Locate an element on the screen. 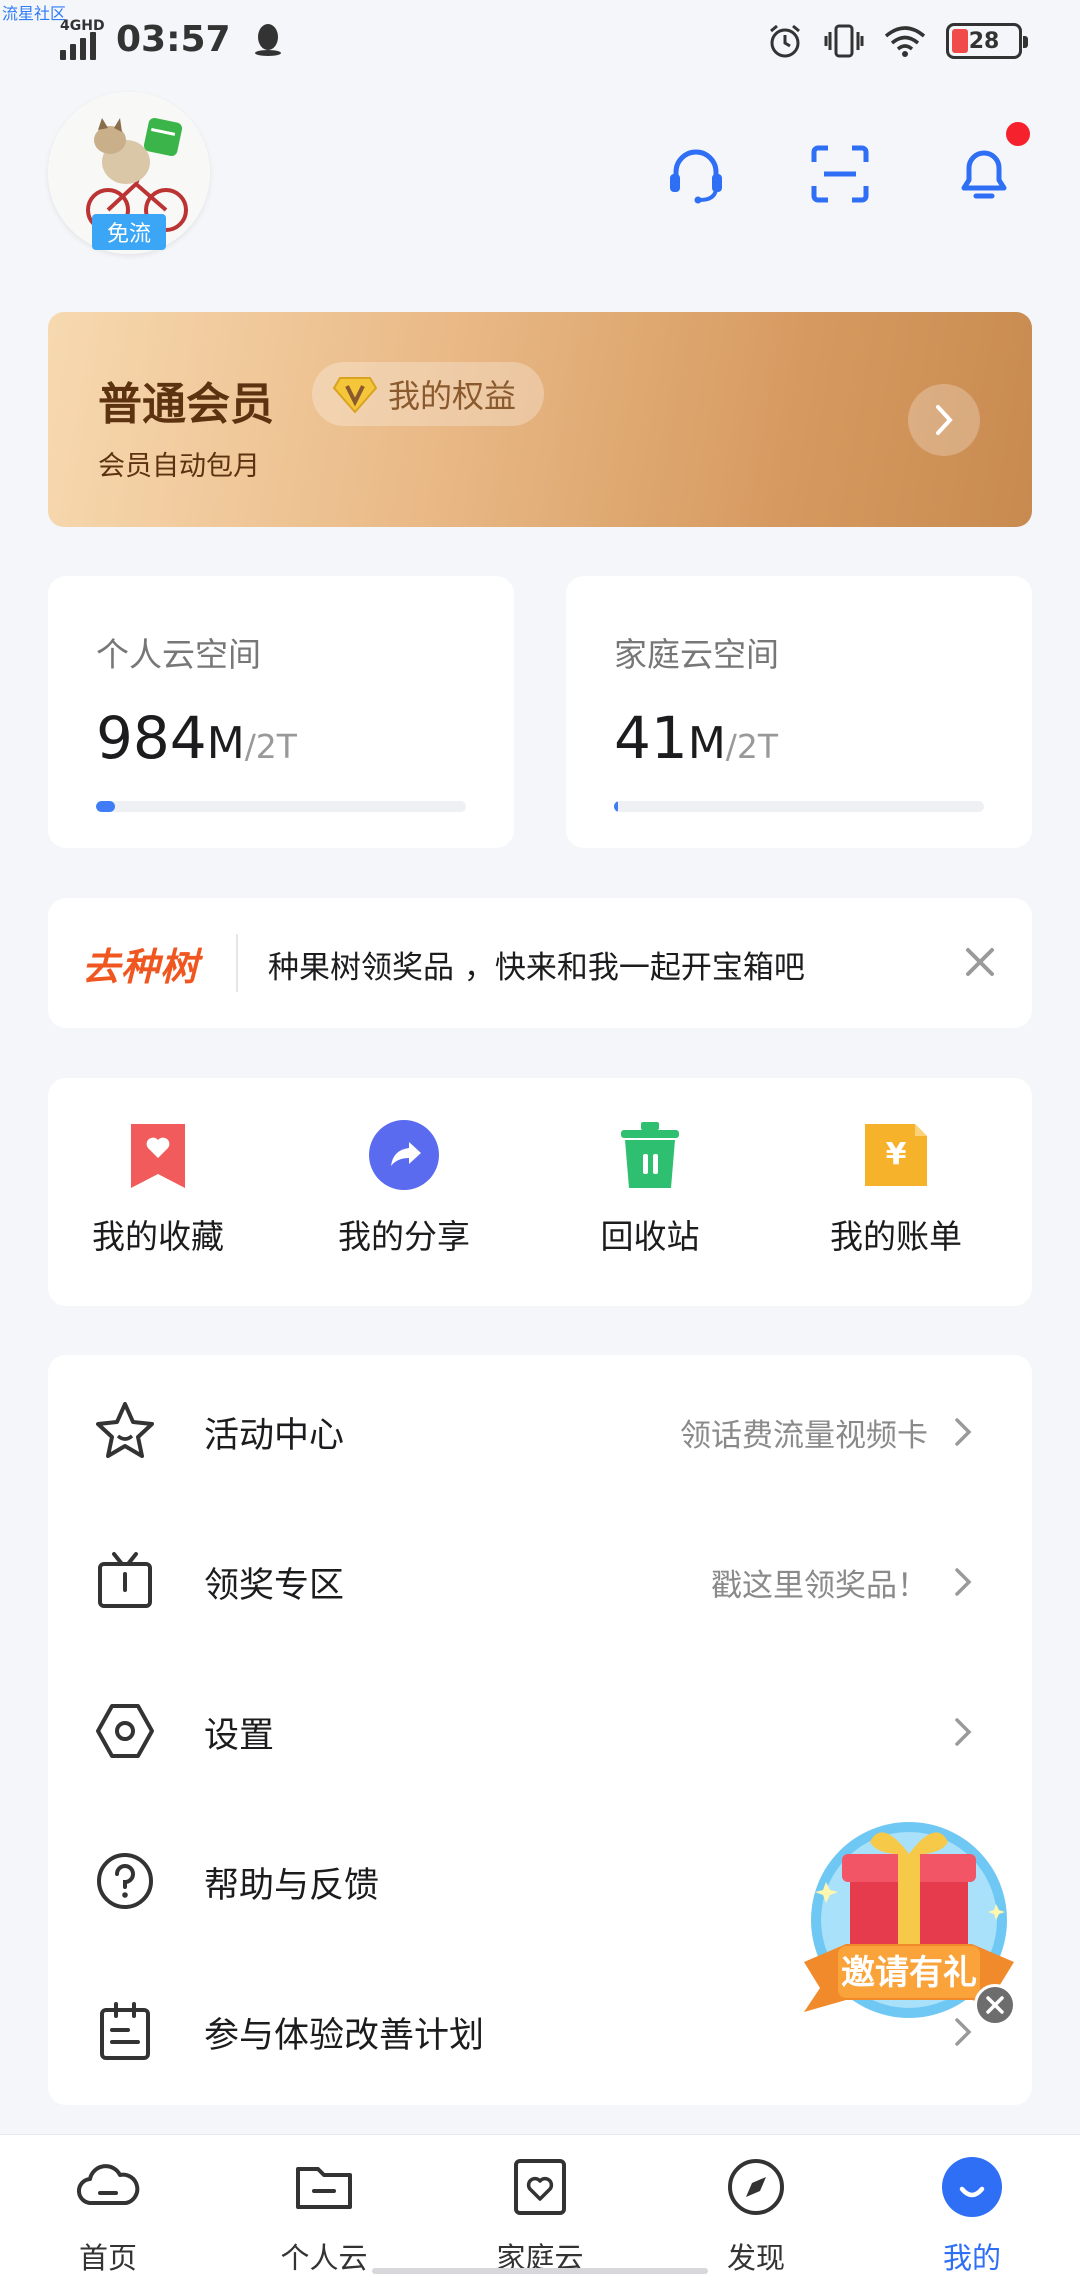 This screenshot has height=2280, width=1080. personal-storage-label: 个人云空间 is located at coordinates (178, 654).